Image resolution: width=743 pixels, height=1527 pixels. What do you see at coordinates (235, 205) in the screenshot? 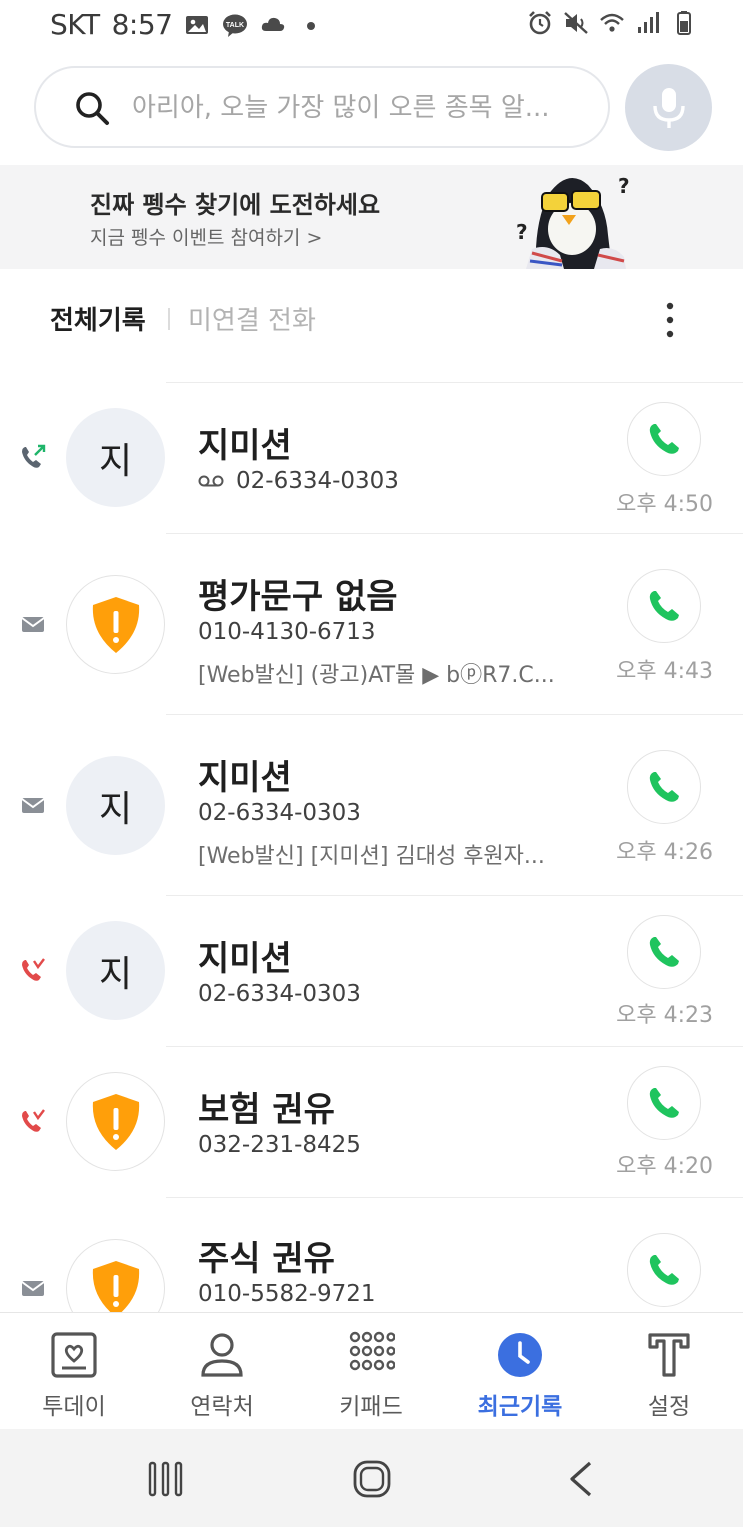
I see `banner-title: 진짜 펭수 찾기에 도전하세요` at bounding box center [235, 205].